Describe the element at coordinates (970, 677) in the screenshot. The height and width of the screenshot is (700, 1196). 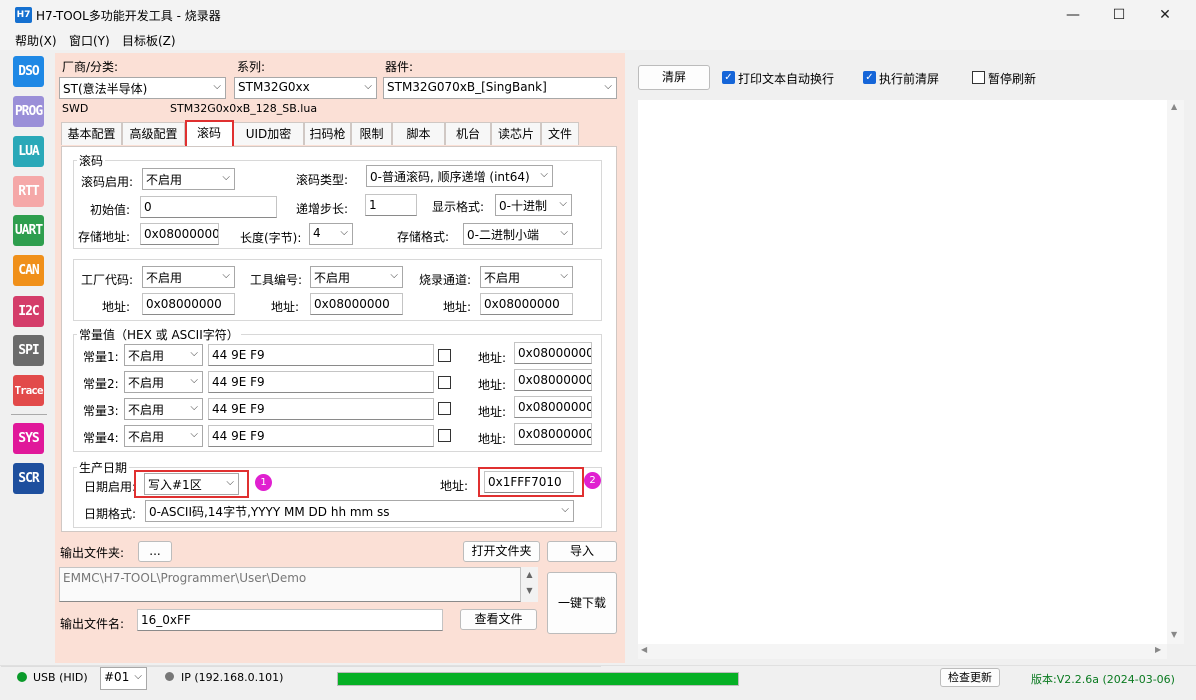
I see `check-update-button: 检查更新` at that location.